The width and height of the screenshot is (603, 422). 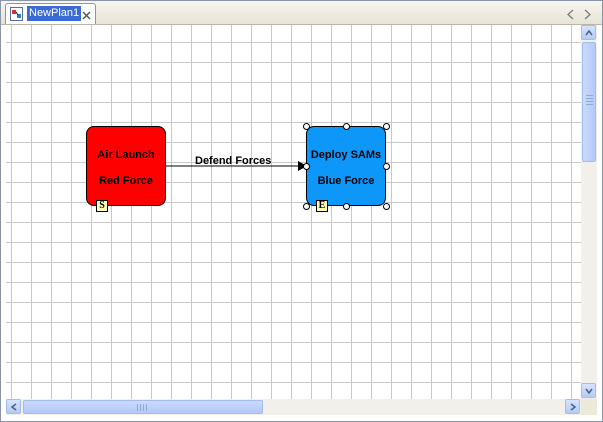 What do you see at coordinates (293, 407) in the screenshot?
I see `horizontal-scrollbar` at bounding box center [293, 407].